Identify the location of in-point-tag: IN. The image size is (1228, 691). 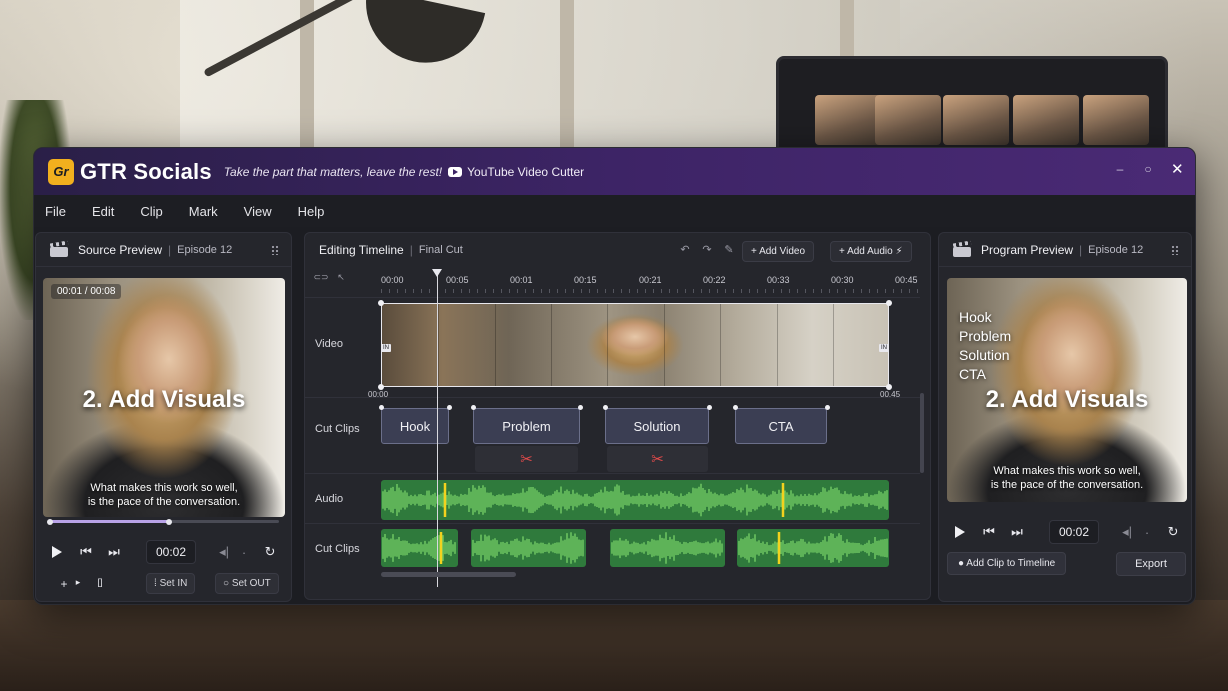
(386, 348).